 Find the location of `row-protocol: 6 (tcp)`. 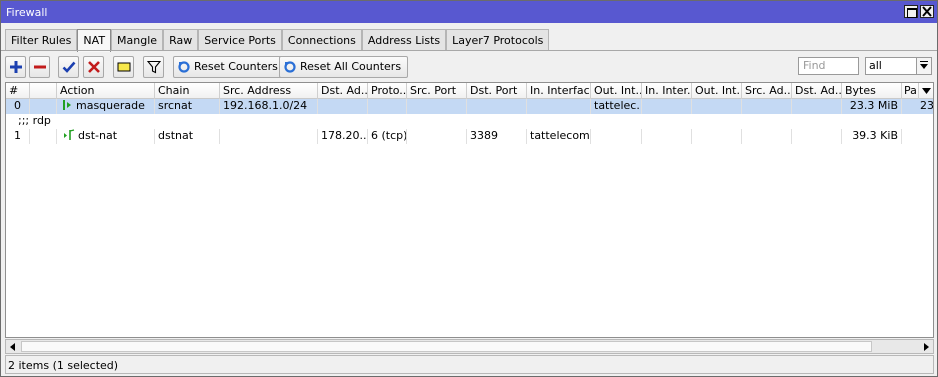

row-protocol: 6 (tcp) is located at coordinates (387, 136).